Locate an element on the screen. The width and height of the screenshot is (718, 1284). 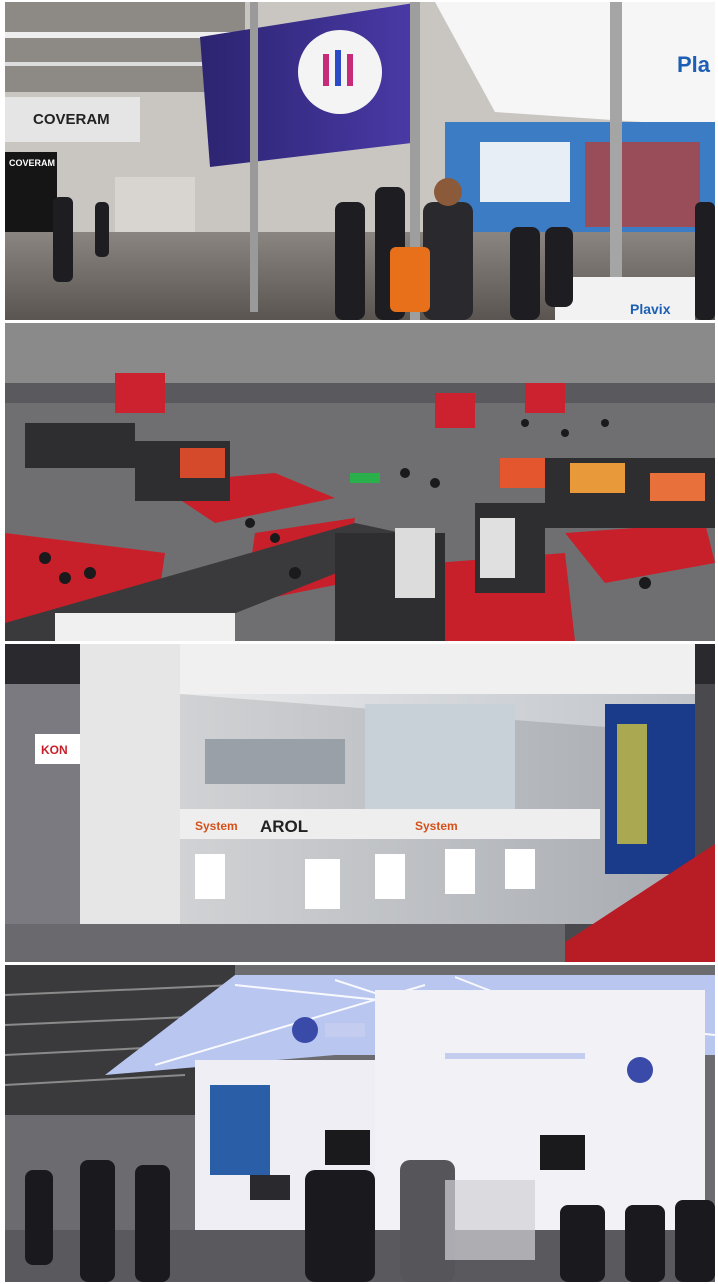
plavix-top-sign: Pla is located at coordinates (694, 64).